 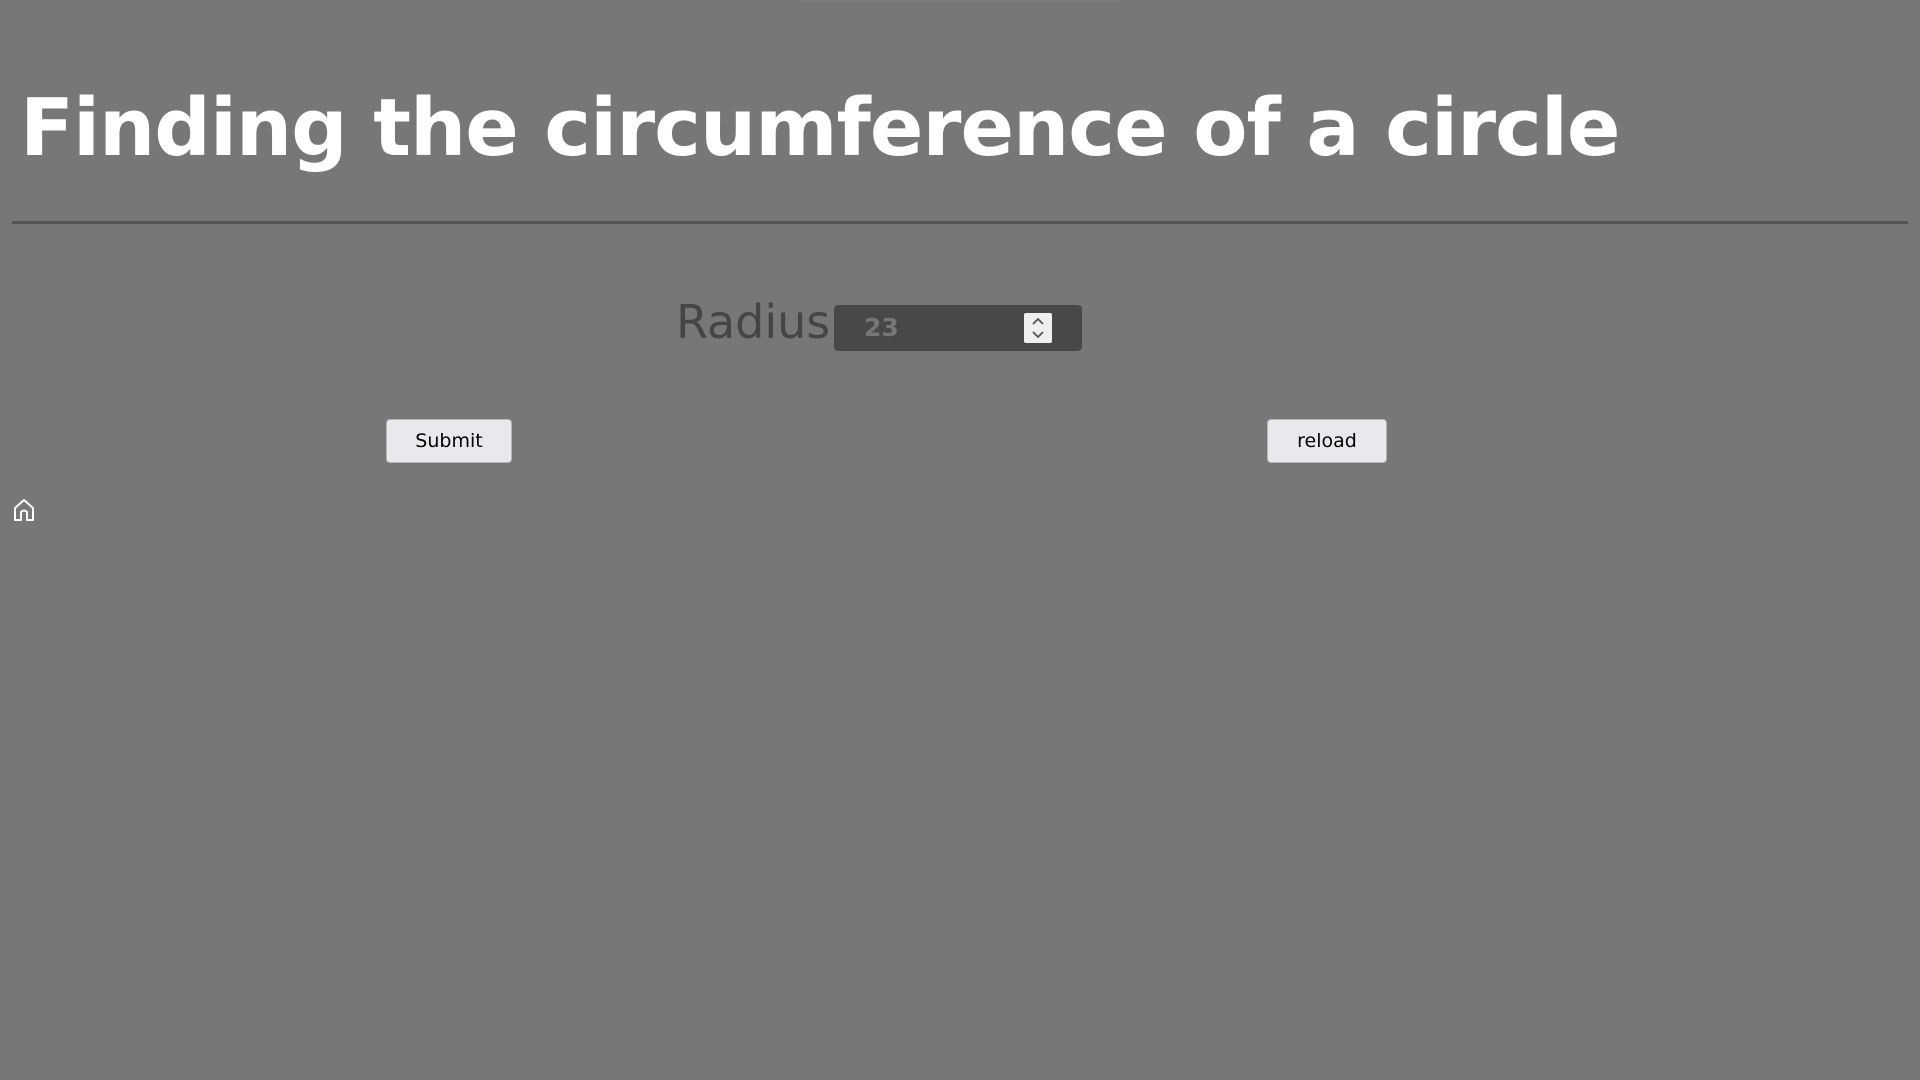 I want to click on radius-input-value: 23, so click(x=881, y=327).